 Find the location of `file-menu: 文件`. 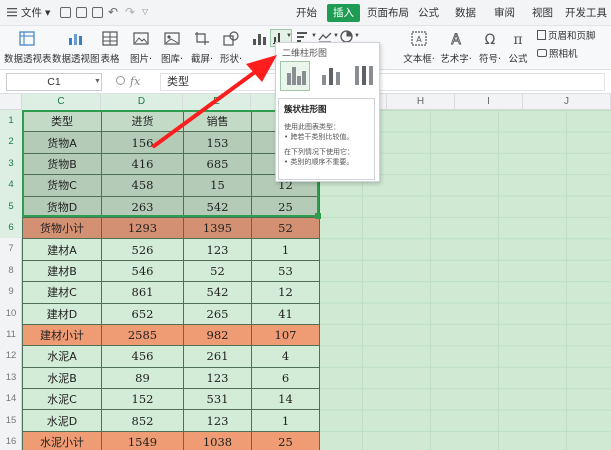

file-menu: 文件 is located at coordinates (31, 13).